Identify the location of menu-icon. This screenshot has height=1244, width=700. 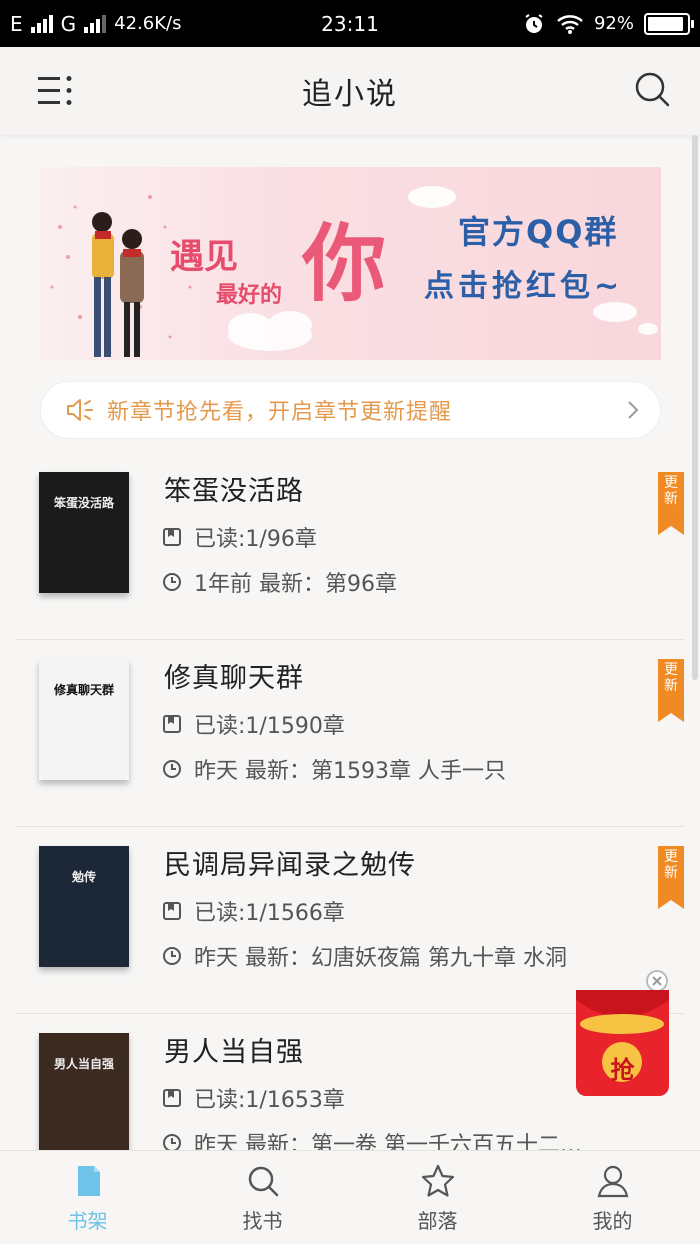
(56, 91).